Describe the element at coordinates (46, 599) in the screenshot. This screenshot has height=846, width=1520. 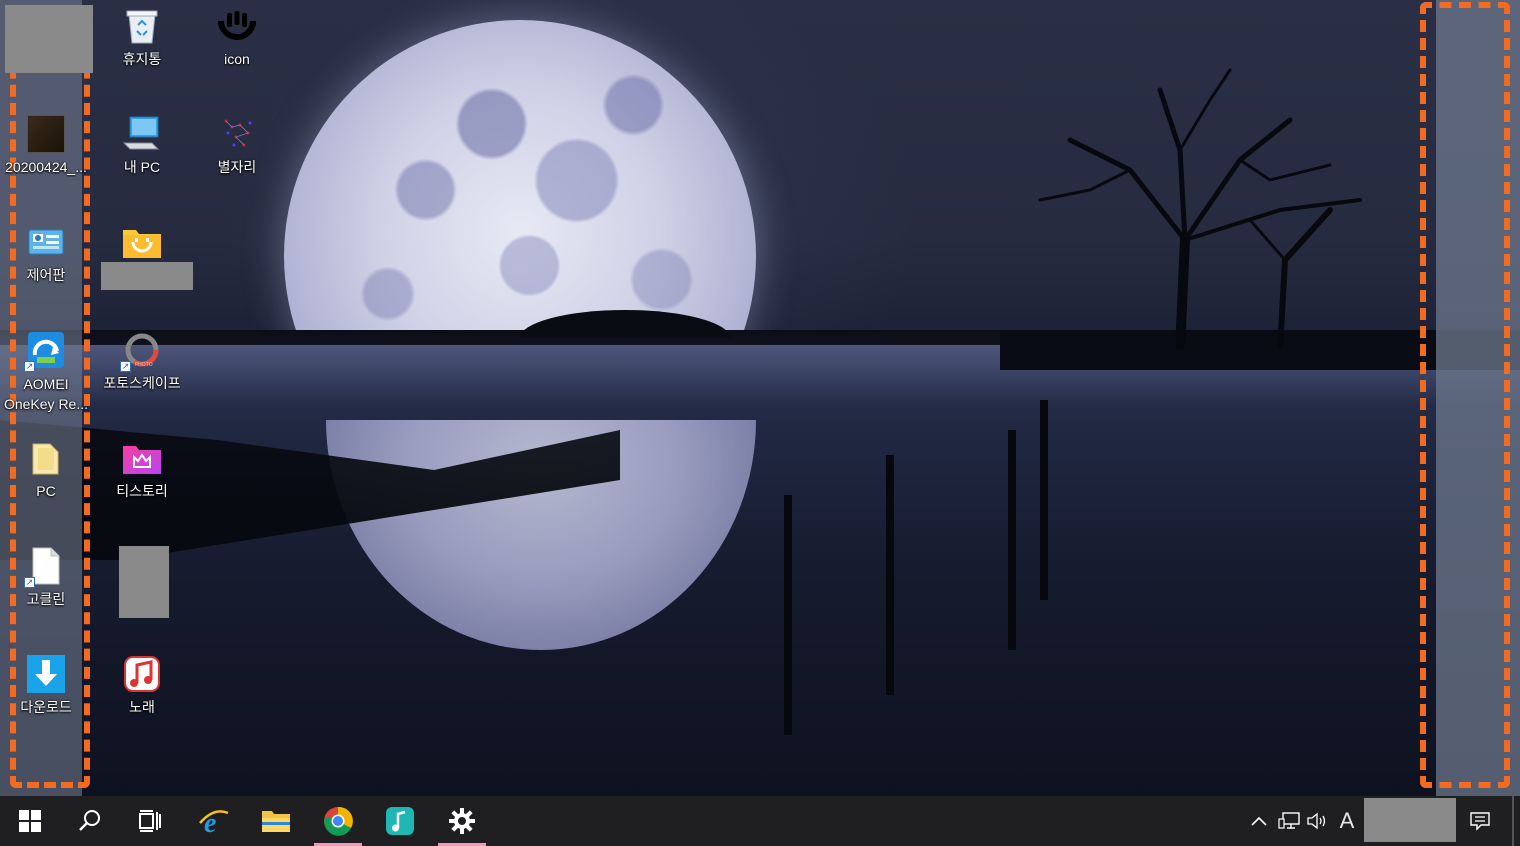
I see `icon-label: 고클린` at that location.